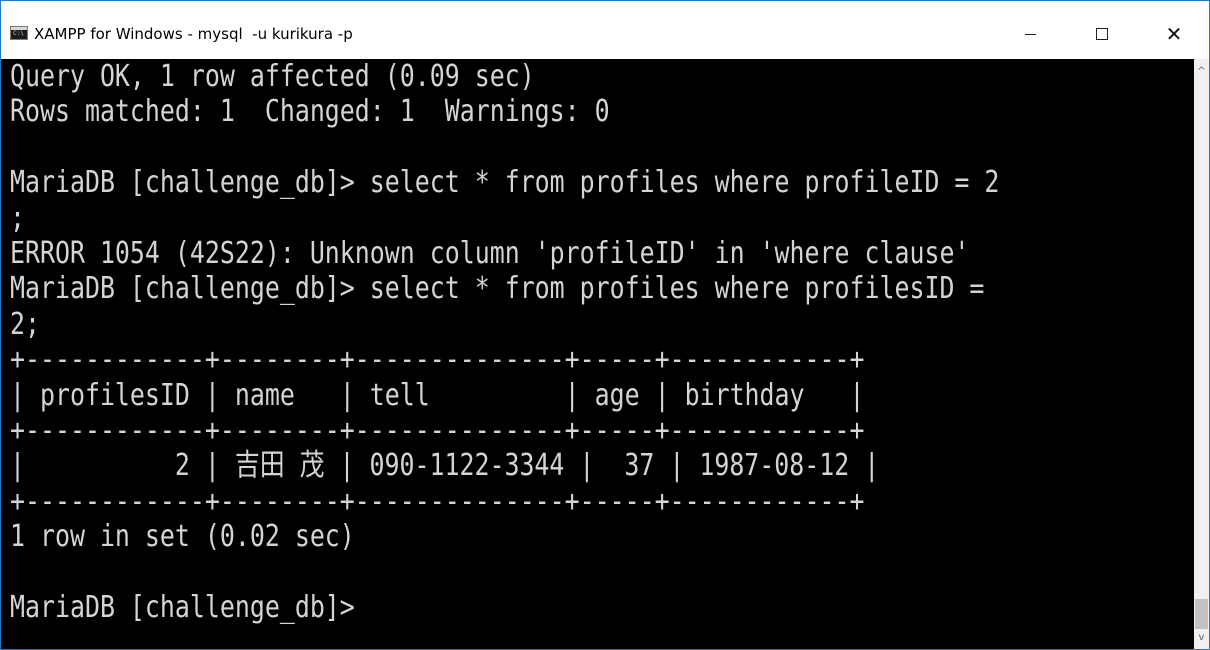 The width and height of the screenshot is (1210, 650). What do you see at coordinates (182, 607) in the screenshot?
I see `console-prompt: MariaDB [challenge_db]>` at bounding box center [182, 607].